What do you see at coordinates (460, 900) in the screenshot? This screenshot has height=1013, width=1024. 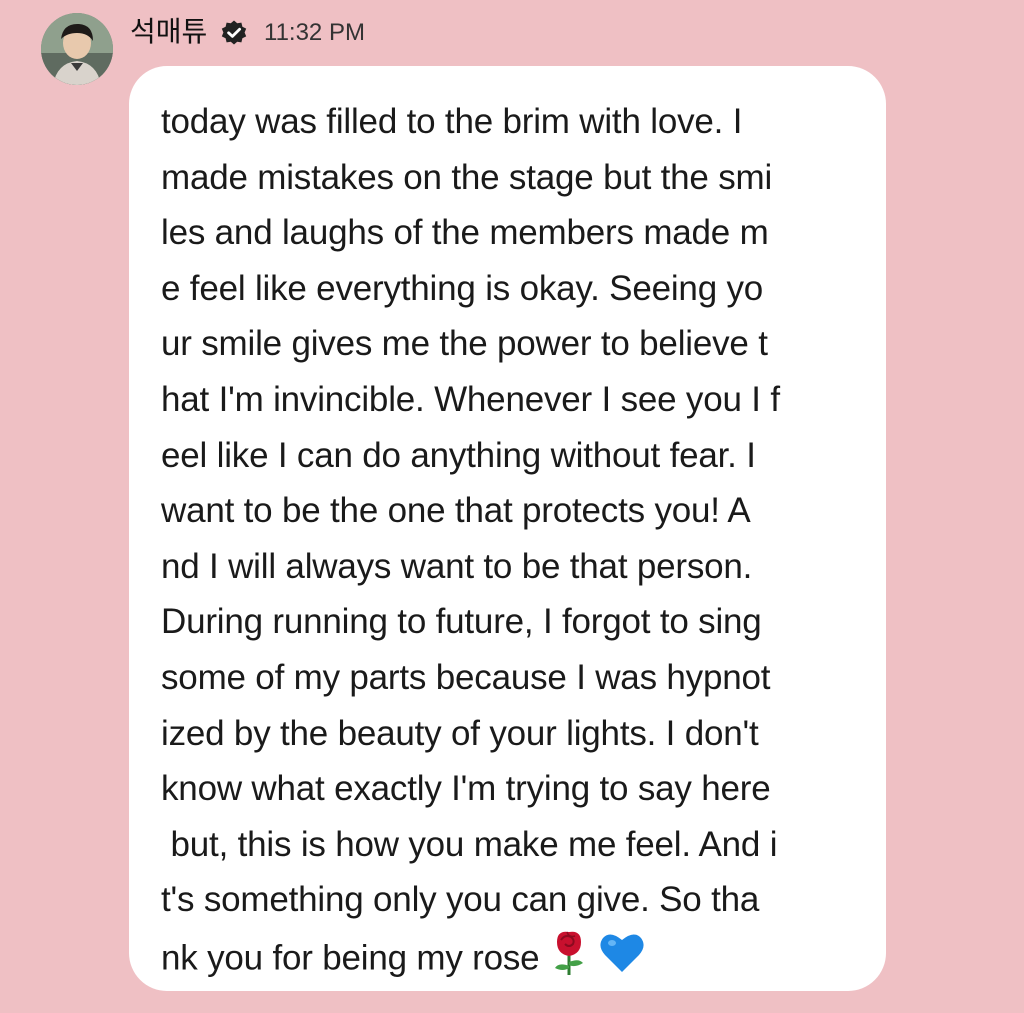 I see `message-line: t's something only you can give. So tha` at bounding box center [460, 900].